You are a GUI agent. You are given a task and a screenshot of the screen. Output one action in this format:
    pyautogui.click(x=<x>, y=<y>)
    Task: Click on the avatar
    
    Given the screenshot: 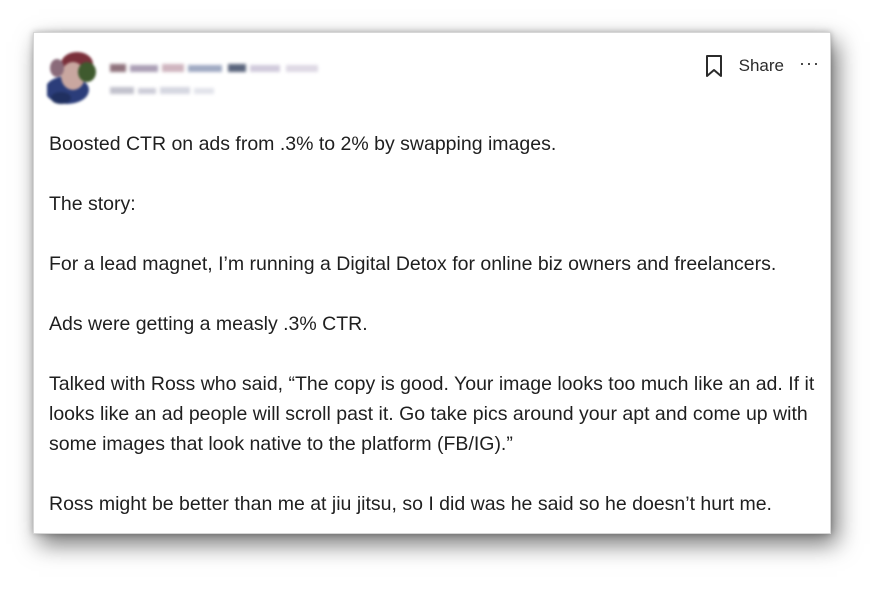 What is the action you would take?
    pyautogui.click(x=73, y=77)
    